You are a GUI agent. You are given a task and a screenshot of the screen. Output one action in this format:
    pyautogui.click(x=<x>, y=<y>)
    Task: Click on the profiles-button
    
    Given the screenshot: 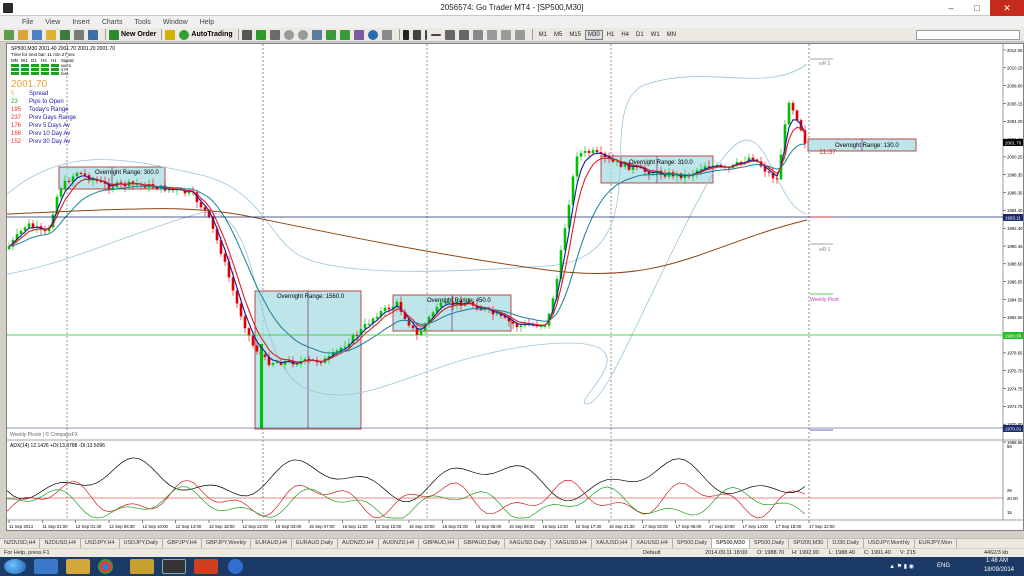 What is the action you would take?
    pyautogui.click(x=24, y=35)
    